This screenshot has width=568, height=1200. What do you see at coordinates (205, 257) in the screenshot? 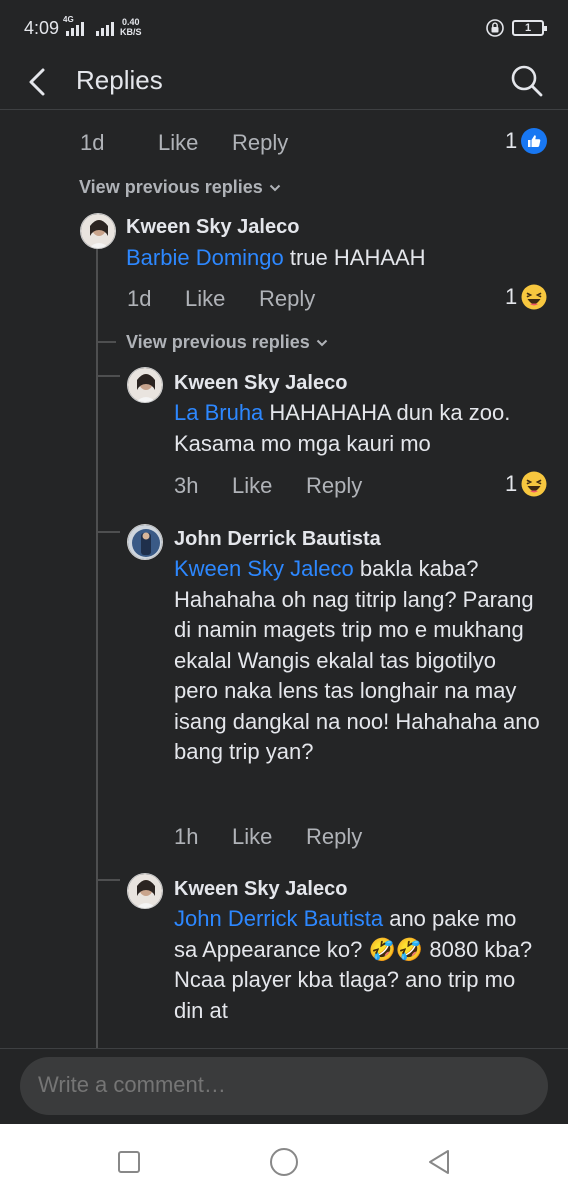
I see `mention-link: Barbie Domingo` at bounding box center [205, 257].